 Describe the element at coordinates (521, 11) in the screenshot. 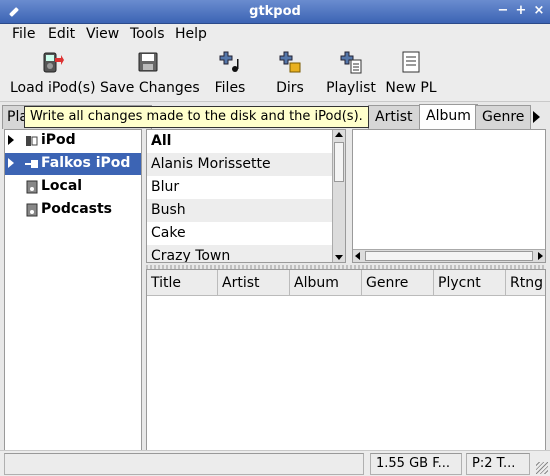

I see `maximize-icon: +` at that location.